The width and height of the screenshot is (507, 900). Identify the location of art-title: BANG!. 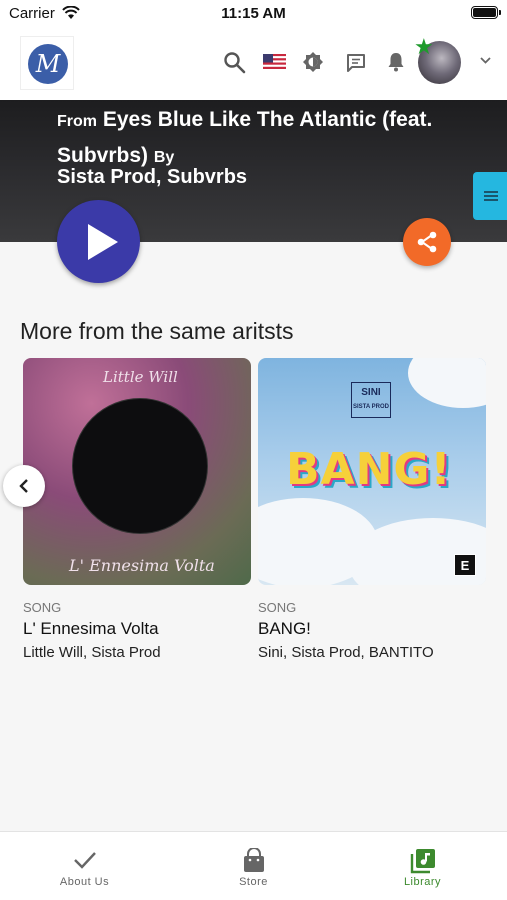
(369, 469).